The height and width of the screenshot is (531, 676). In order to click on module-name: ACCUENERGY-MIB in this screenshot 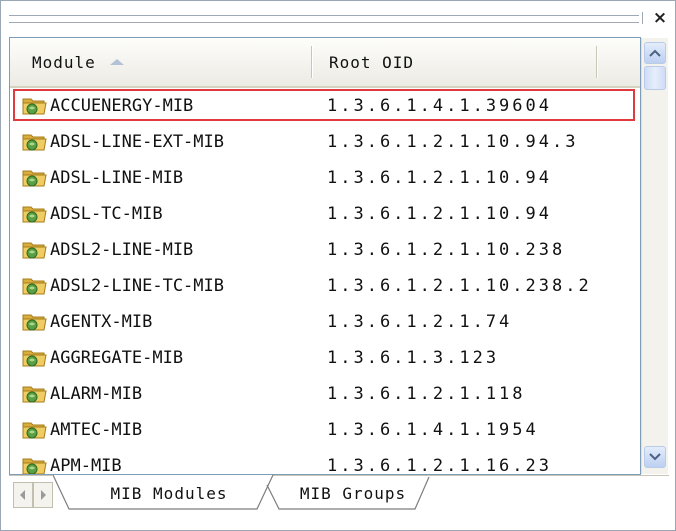, I will do `click(122, 106)`.